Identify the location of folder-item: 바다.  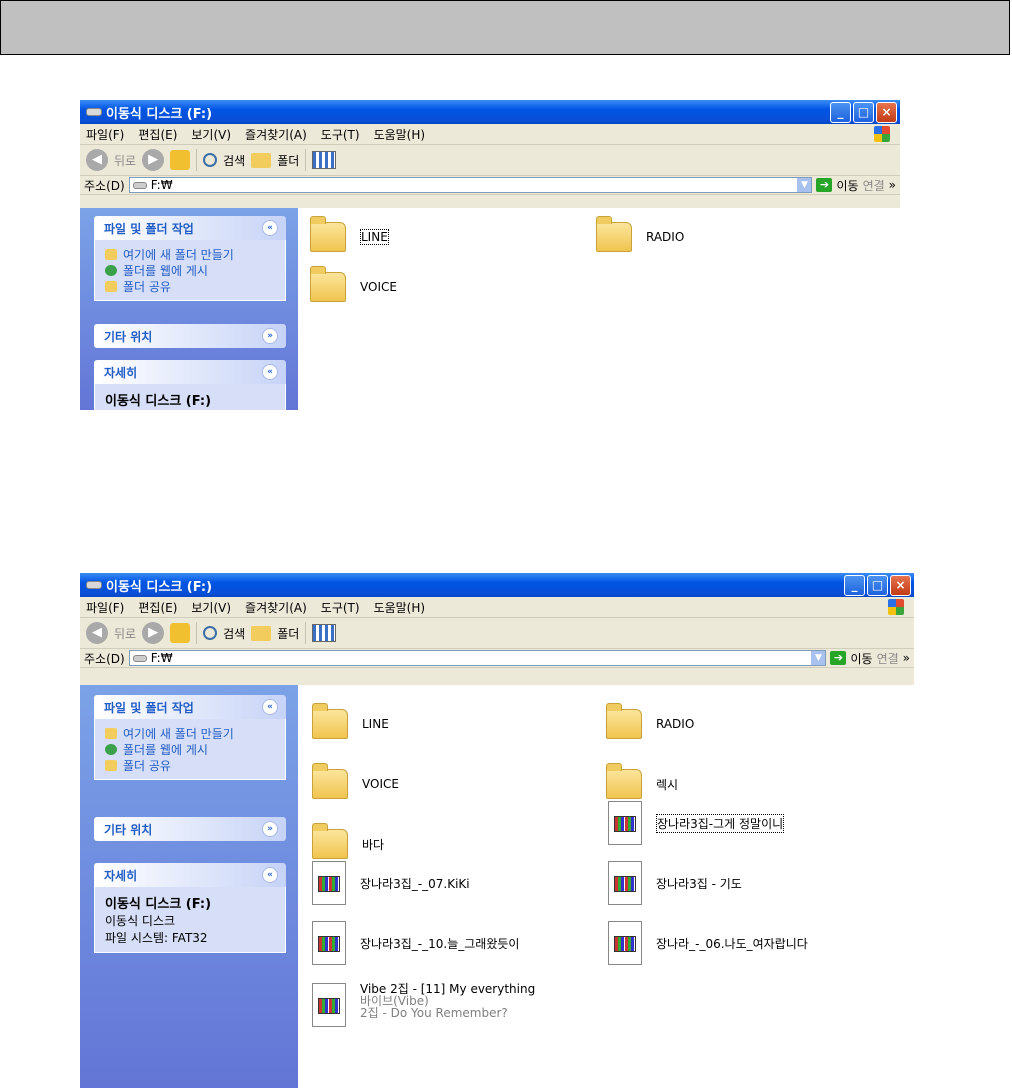
(348, 841).